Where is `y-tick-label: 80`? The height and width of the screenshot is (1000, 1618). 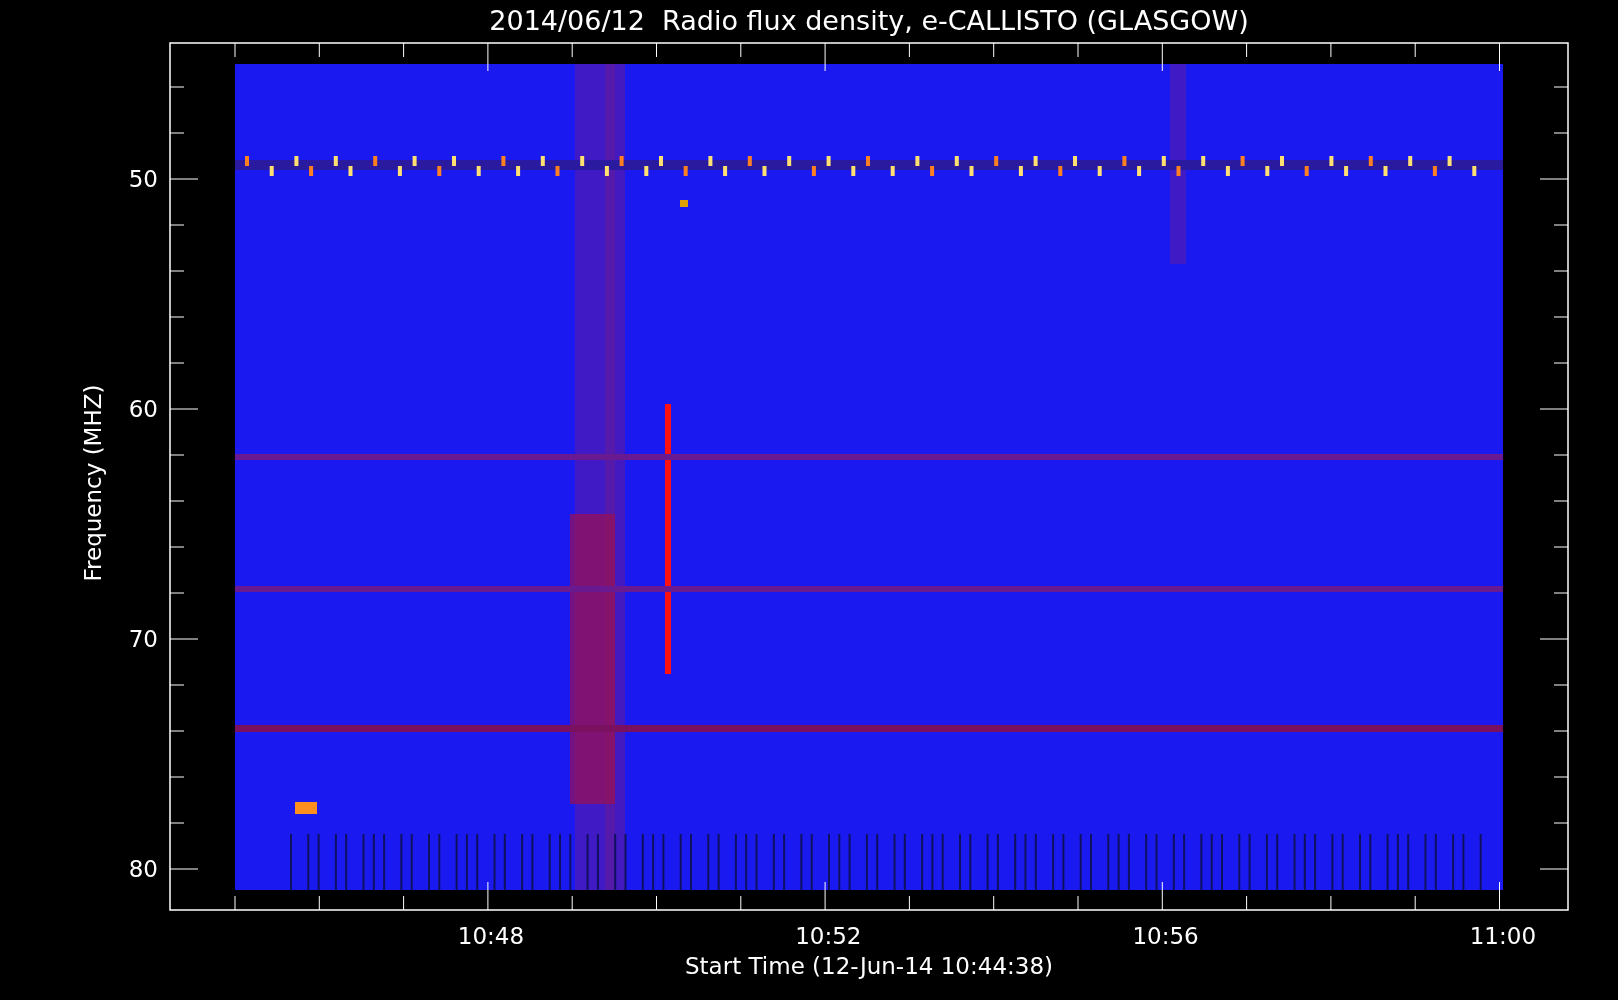
y-tick-label: 80 is located at coordinates (143, 869).